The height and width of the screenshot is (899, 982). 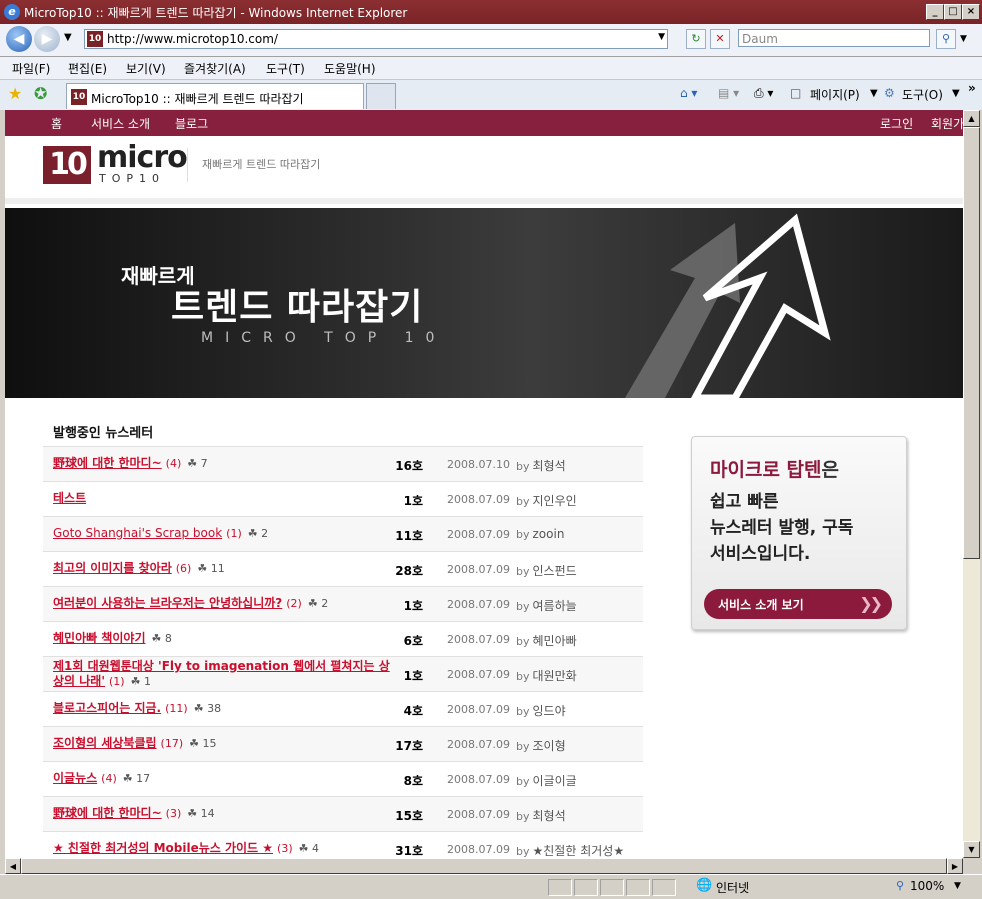 What do you see at coordinates (15, 93) in the screenshot?
I see `favorites-star-icon: ★` at bounding box center [15, 93].